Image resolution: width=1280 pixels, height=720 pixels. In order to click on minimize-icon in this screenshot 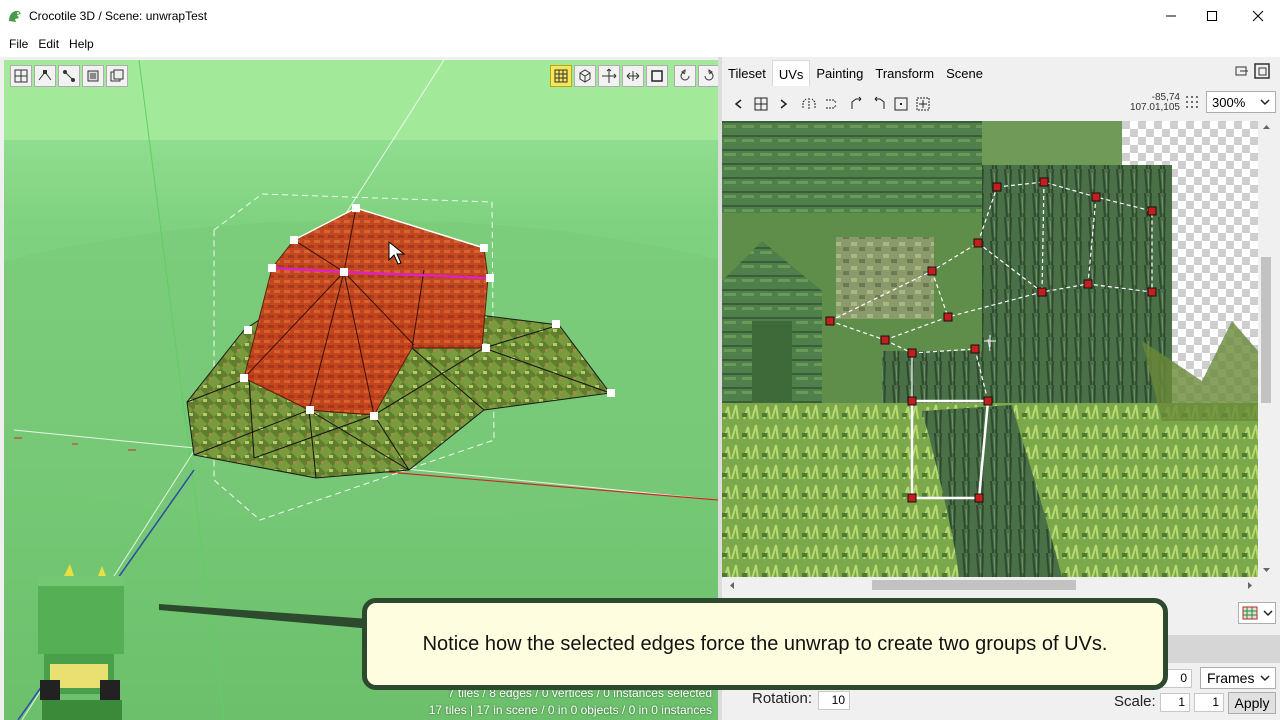, I will do `click(1171, 15)`.